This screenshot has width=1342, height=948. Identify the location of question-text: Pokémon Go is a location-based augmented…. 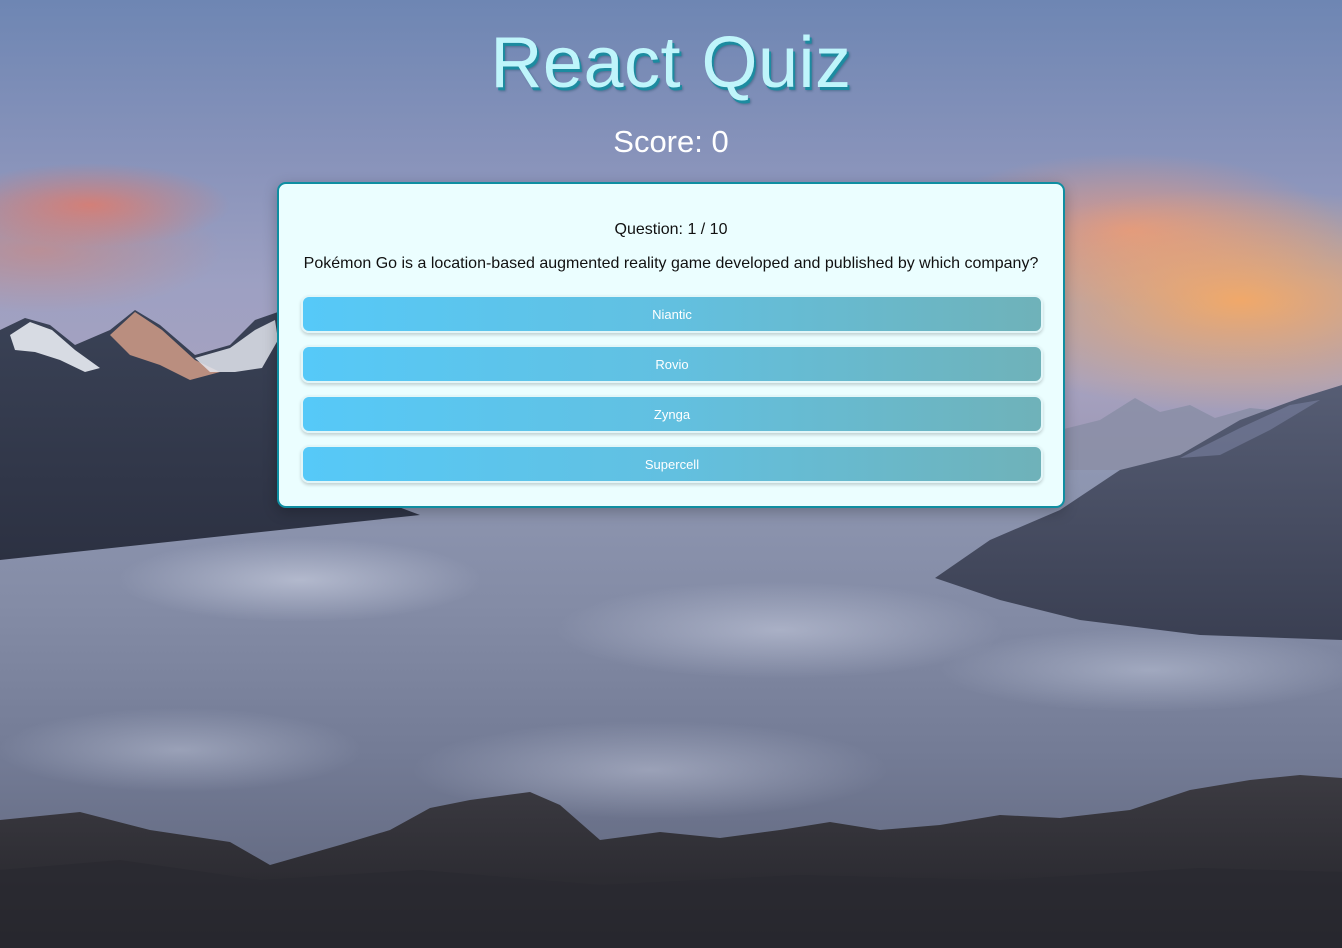
(671, 263).